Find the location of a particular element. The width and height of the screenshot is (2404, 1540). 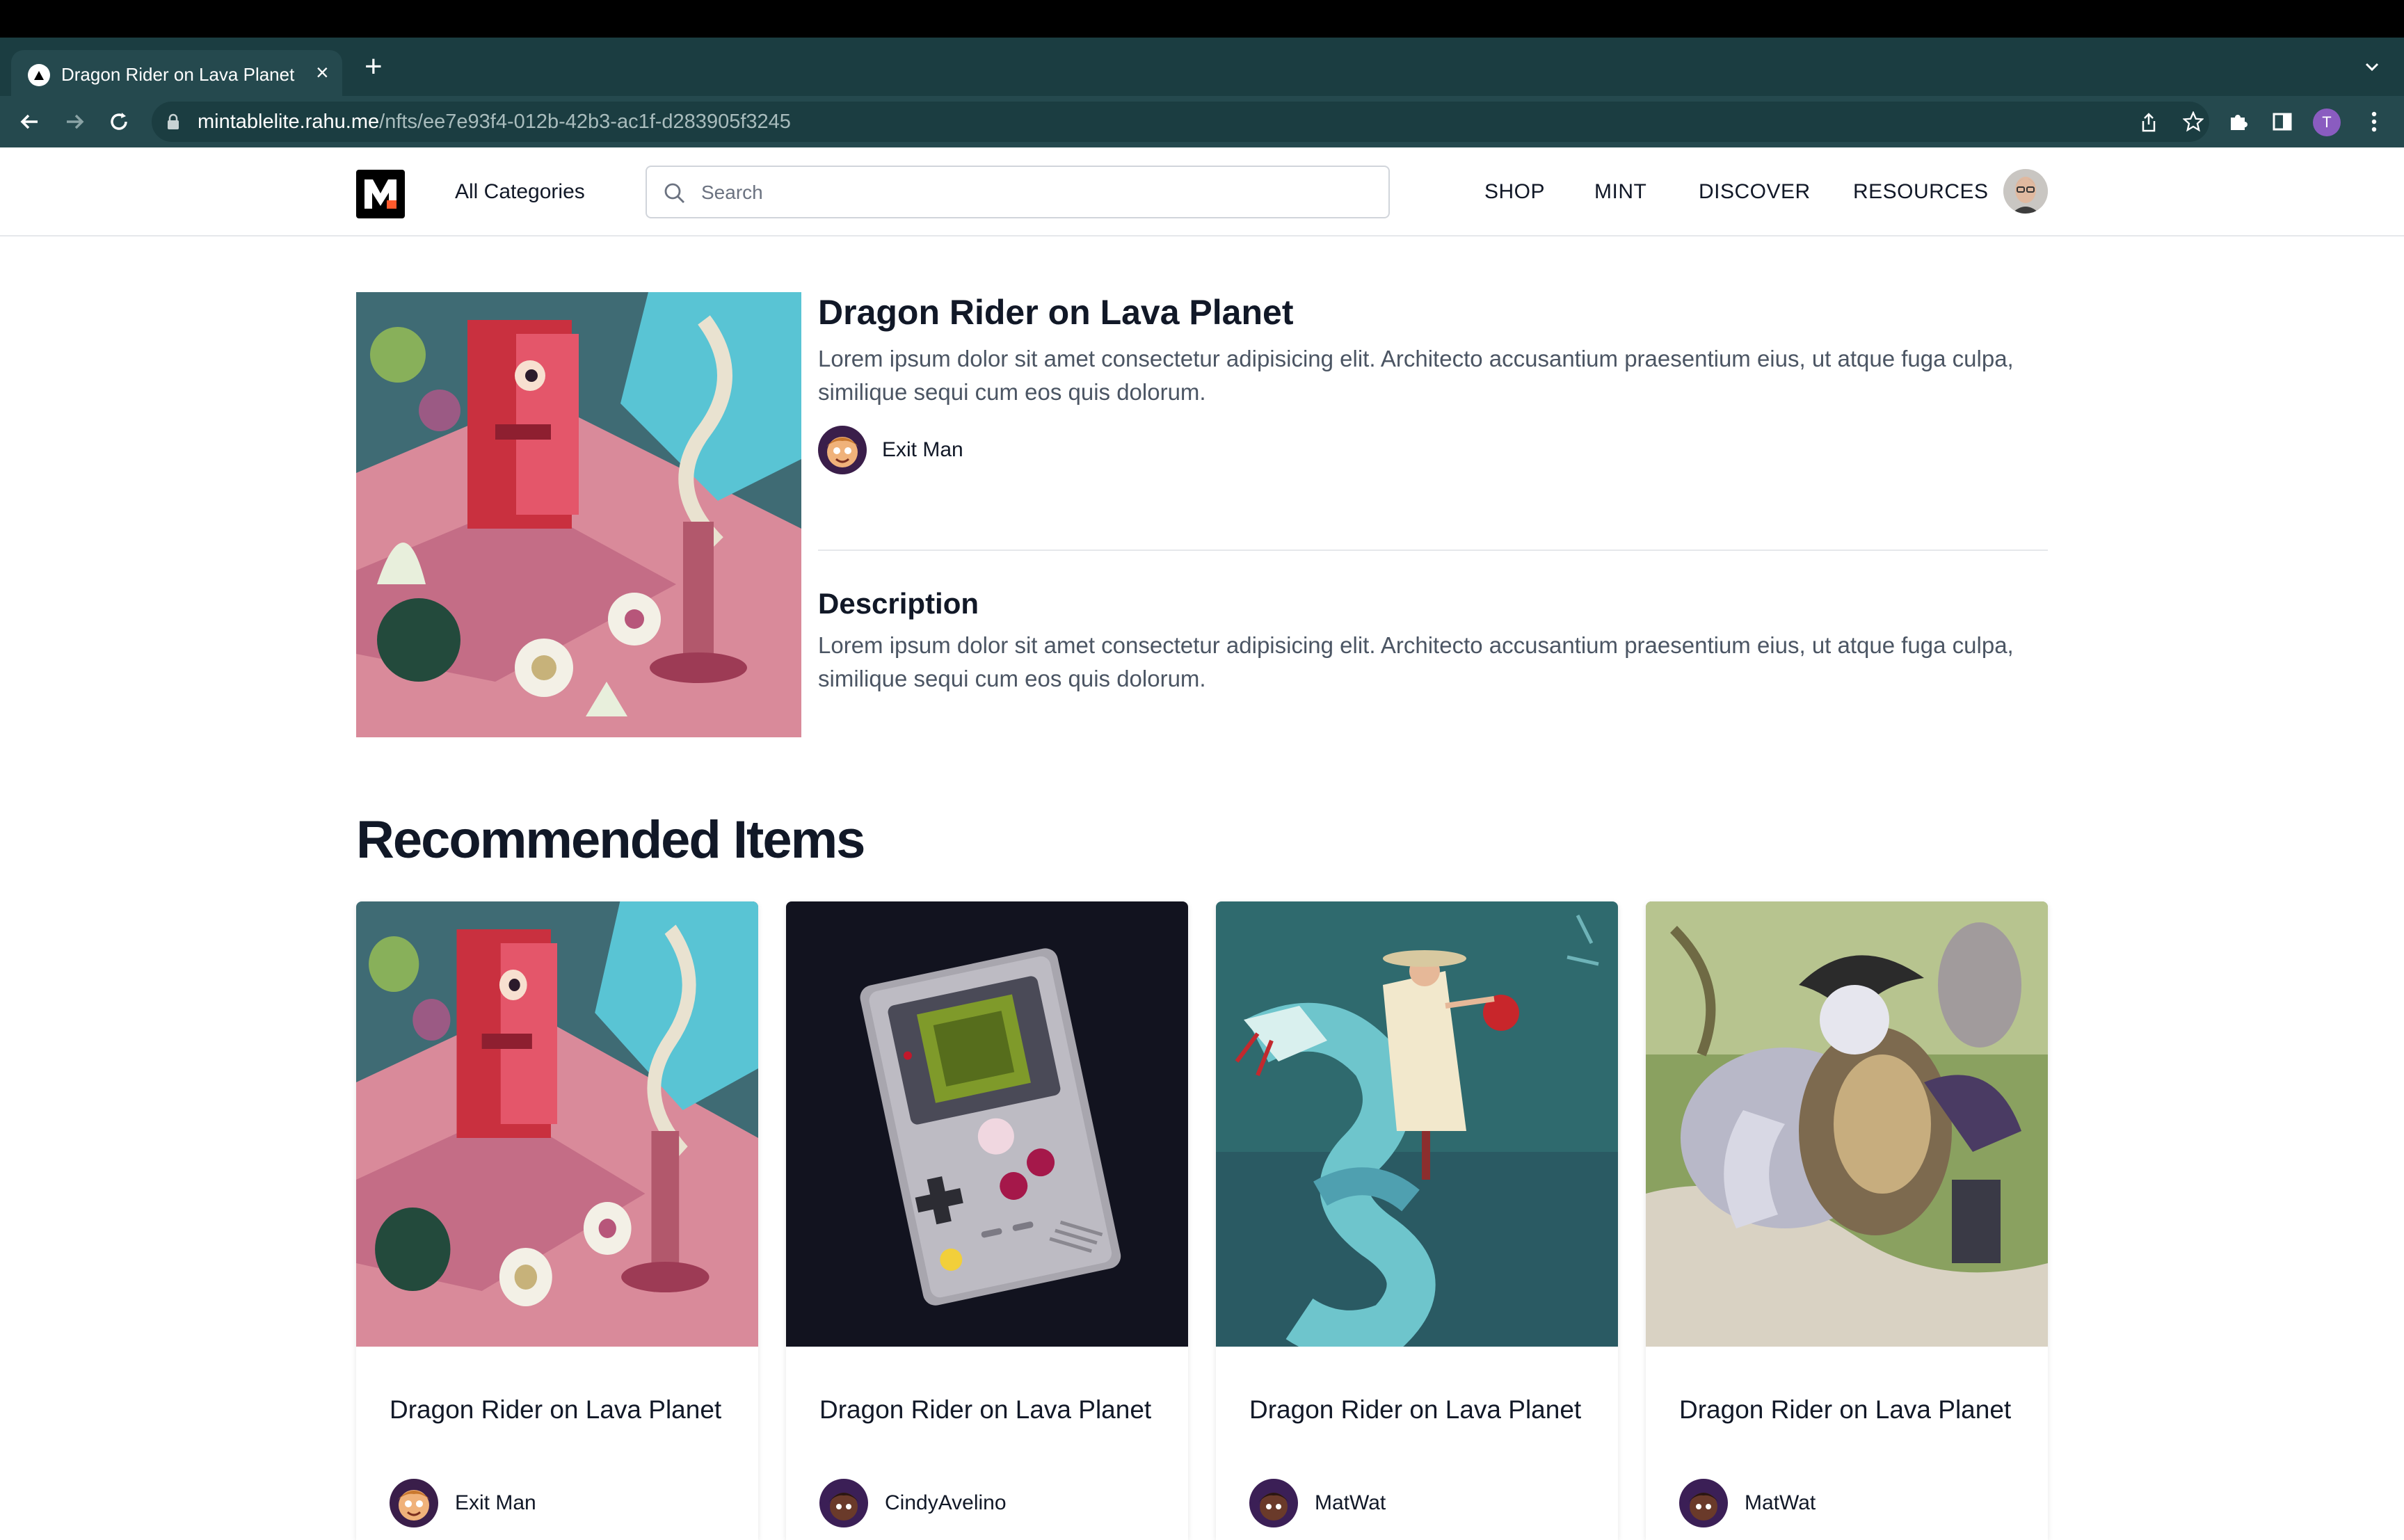

recommended-card: Dragon Rider on Lava Planet Exit Man is located at coordinates (557, 1220).